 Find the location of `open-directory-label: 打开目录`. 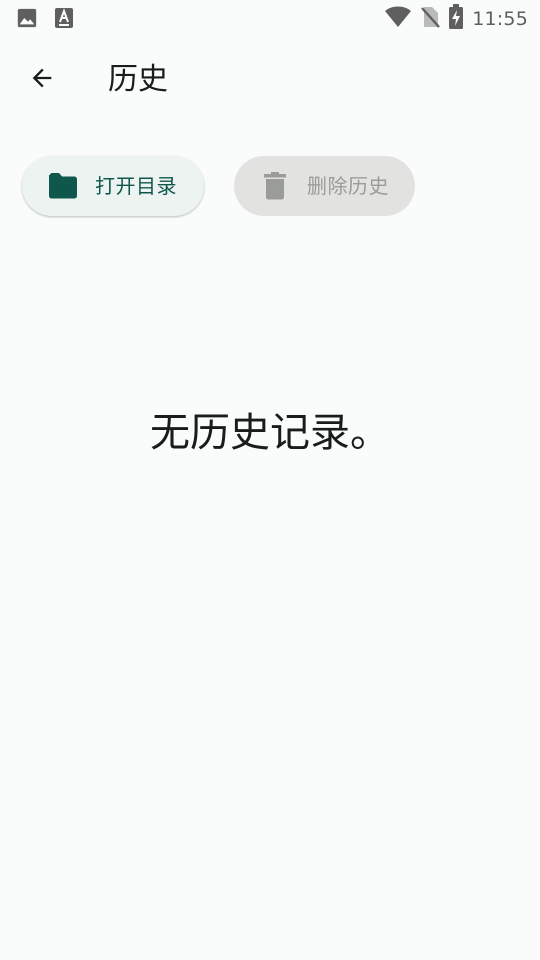

open-directory-label: 打开目录 is located at coordinates (136, 186).